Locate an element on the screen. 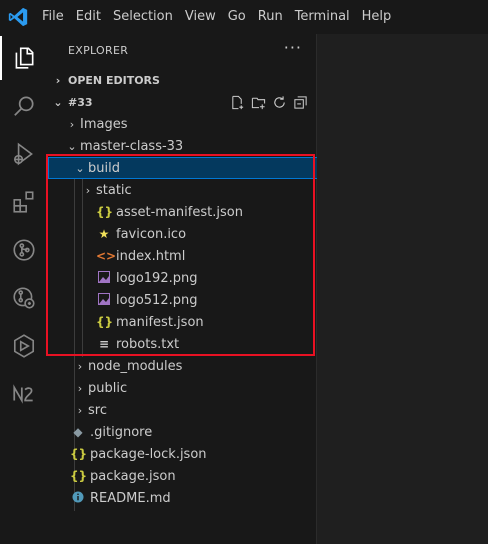 The image size is (488, 544). menu-terminal: Terminal is located at coordinates (322, 17).